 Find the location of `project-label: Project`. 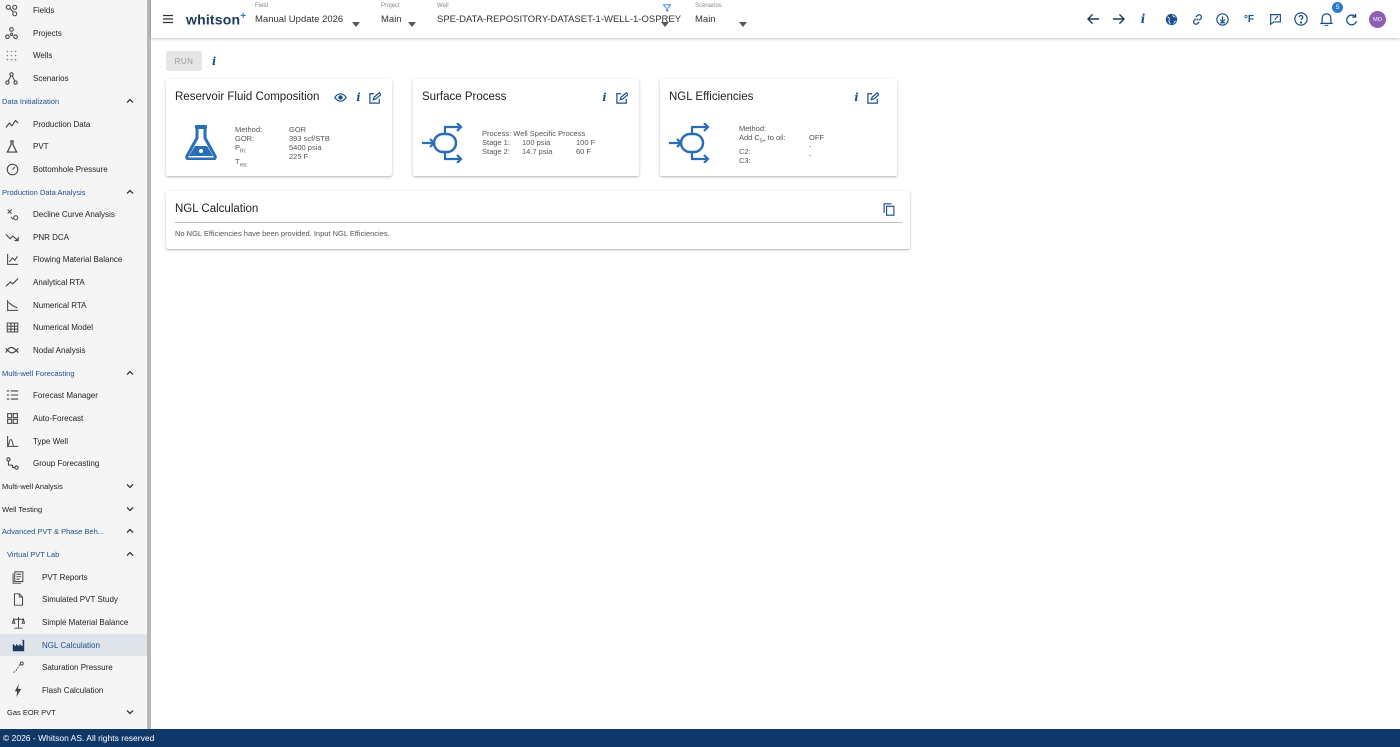

project-label: Project is located at coordinates (390, 6).